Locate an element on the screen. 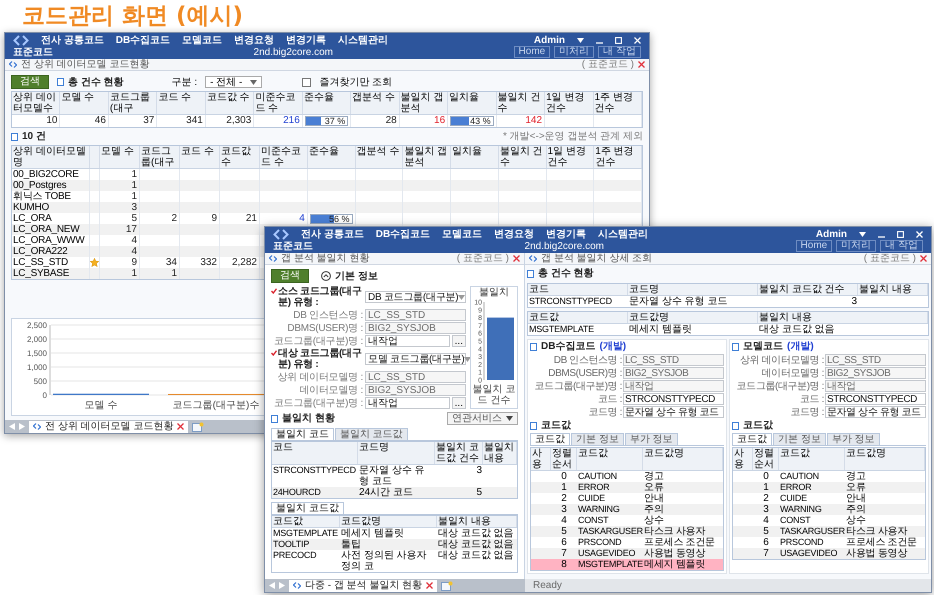 The height and width of the screenshot is (595, 934). progress-label: 37 % is located at coordinates (335, 121).